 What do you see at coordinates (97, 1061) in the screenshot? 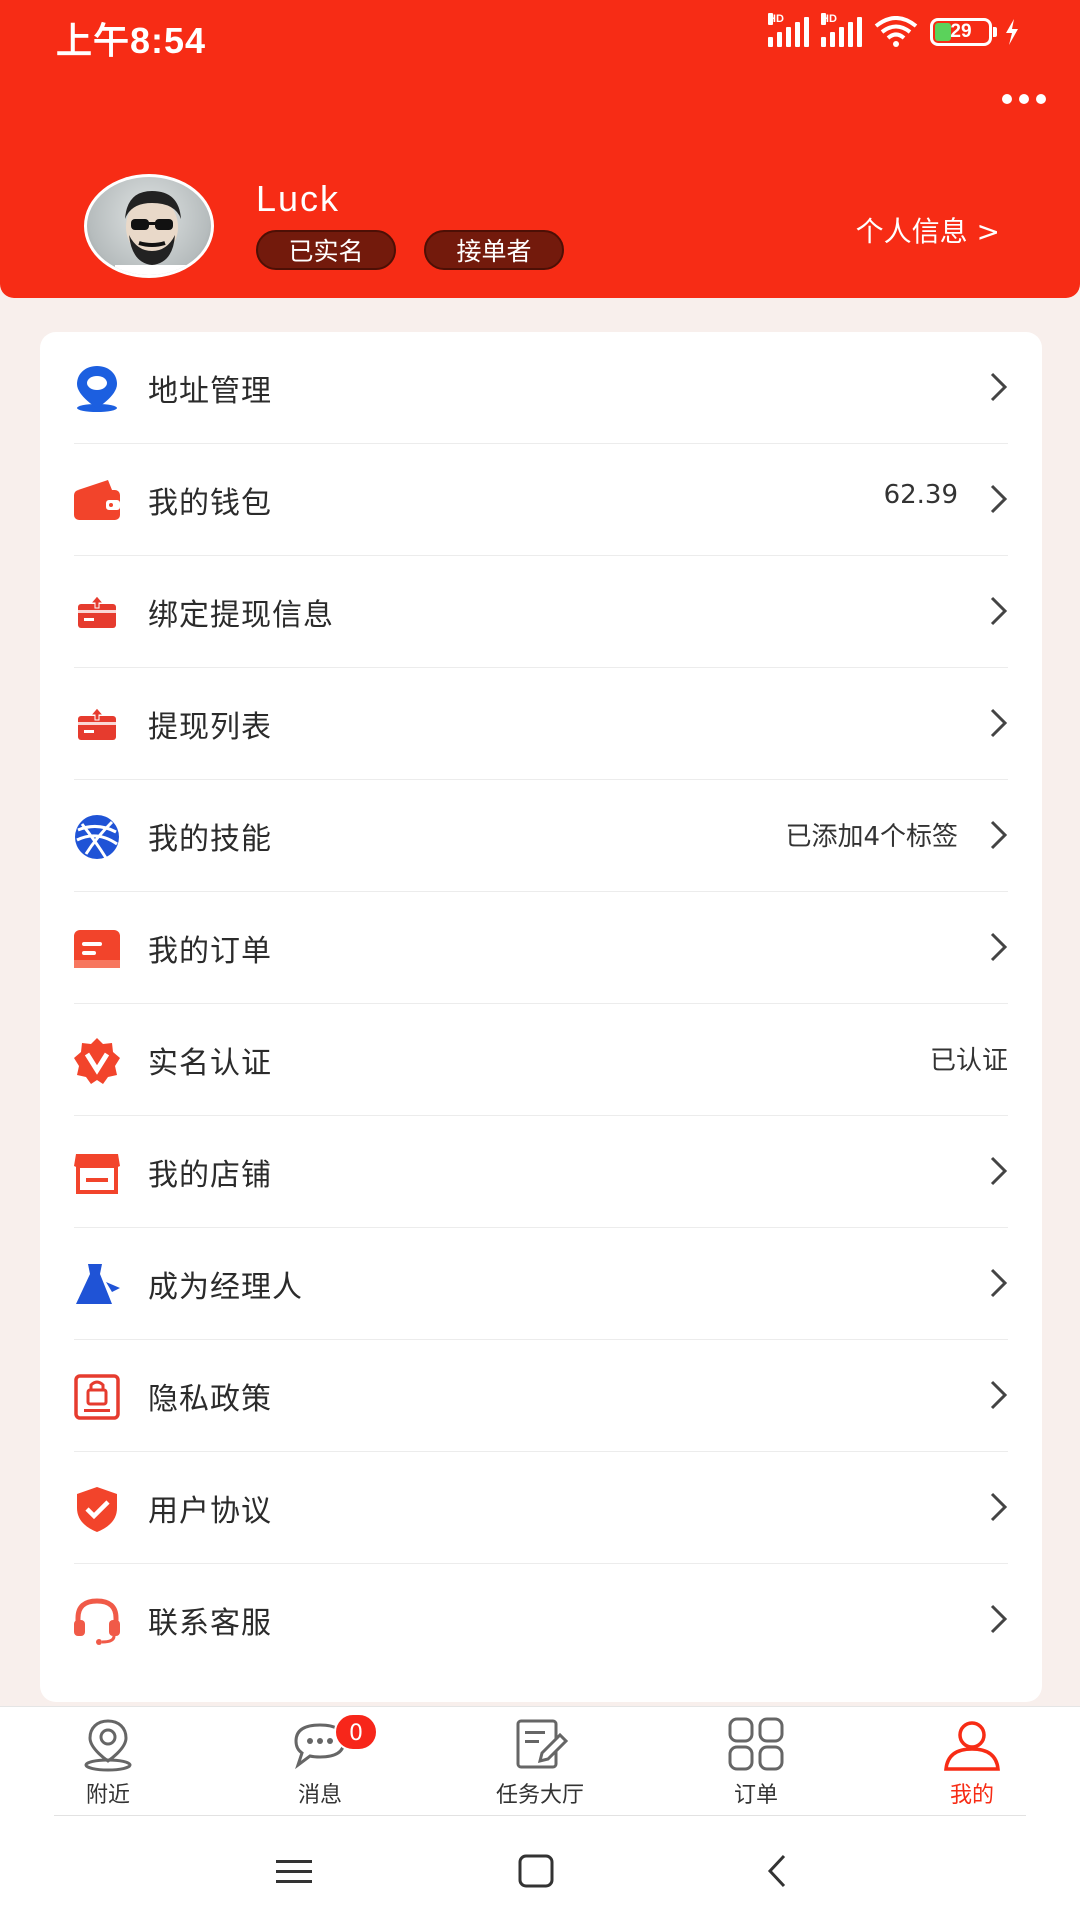
I see `verified-badge-icon` at bounding box center [97, 1061].